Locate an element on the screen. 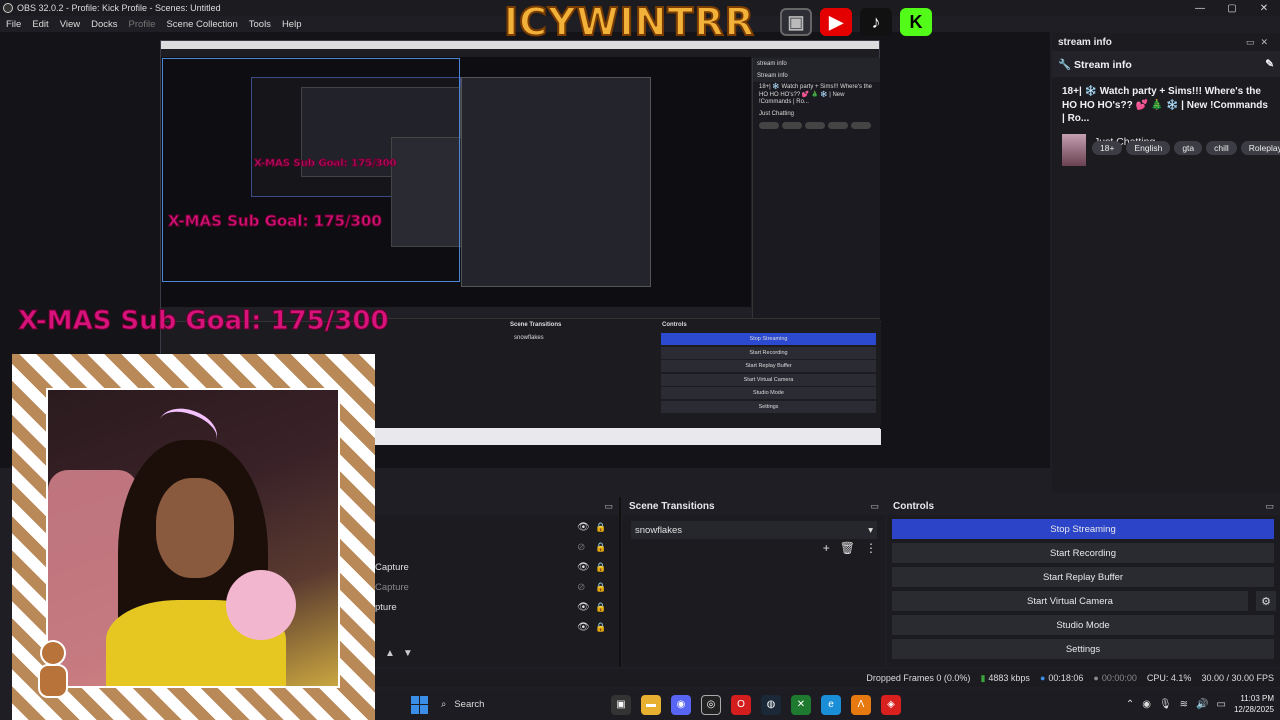 The image size is (1280, 720). microphone-icon: 🎙 is located at coordinates (1165, 704).